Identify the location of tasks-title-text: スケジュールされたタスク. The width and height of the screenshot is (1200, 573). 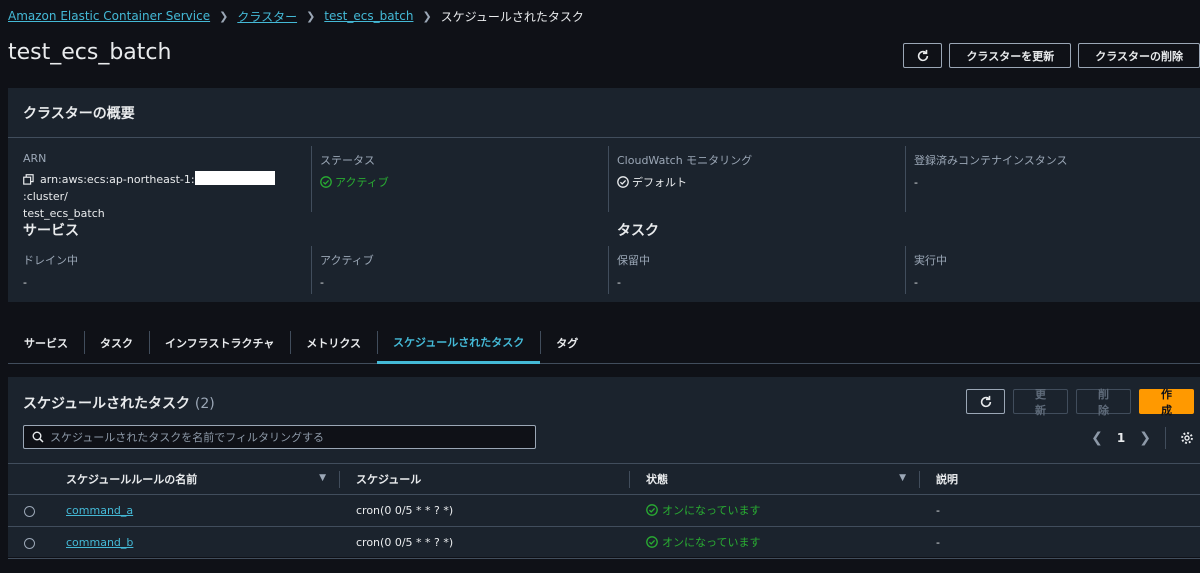
(107, 404).